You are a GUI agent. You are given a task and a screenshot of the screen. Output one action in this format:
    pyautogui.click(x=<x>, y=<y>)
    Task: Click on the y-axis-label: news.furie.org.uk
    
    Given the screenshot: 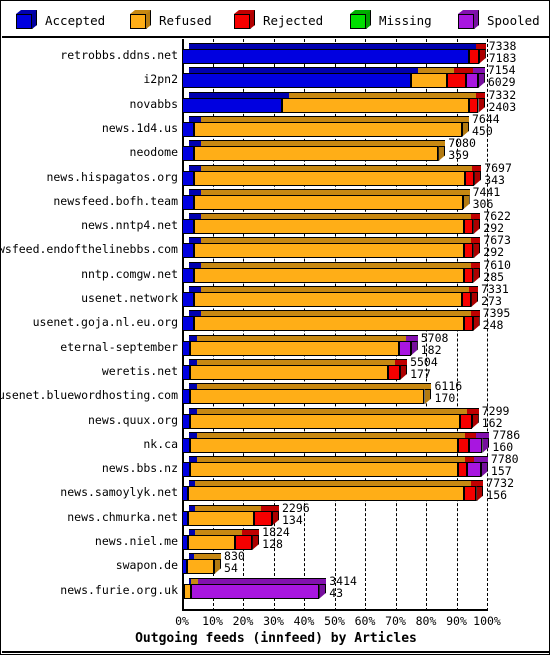 What is the action you would take?
    pyautogui.click(x=119, y=589)
    